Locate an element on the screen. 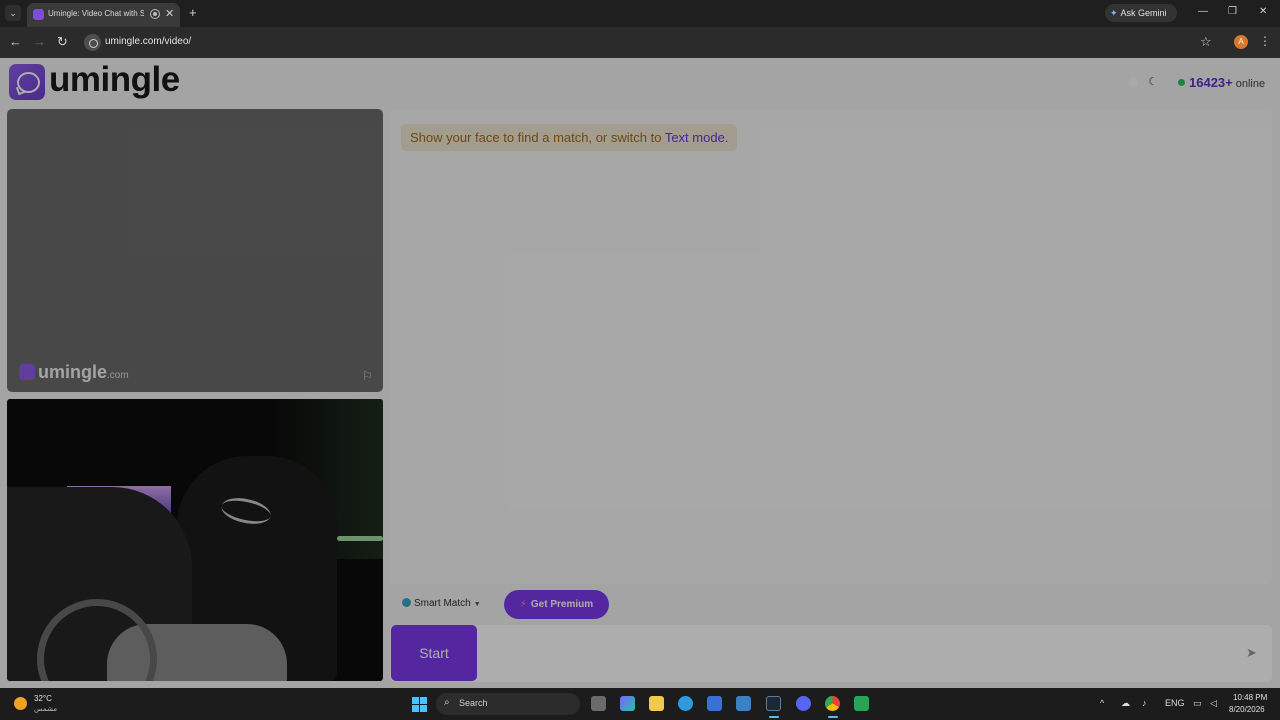  umingle-watermark: umingle.com is located at coordinates (74, 372).